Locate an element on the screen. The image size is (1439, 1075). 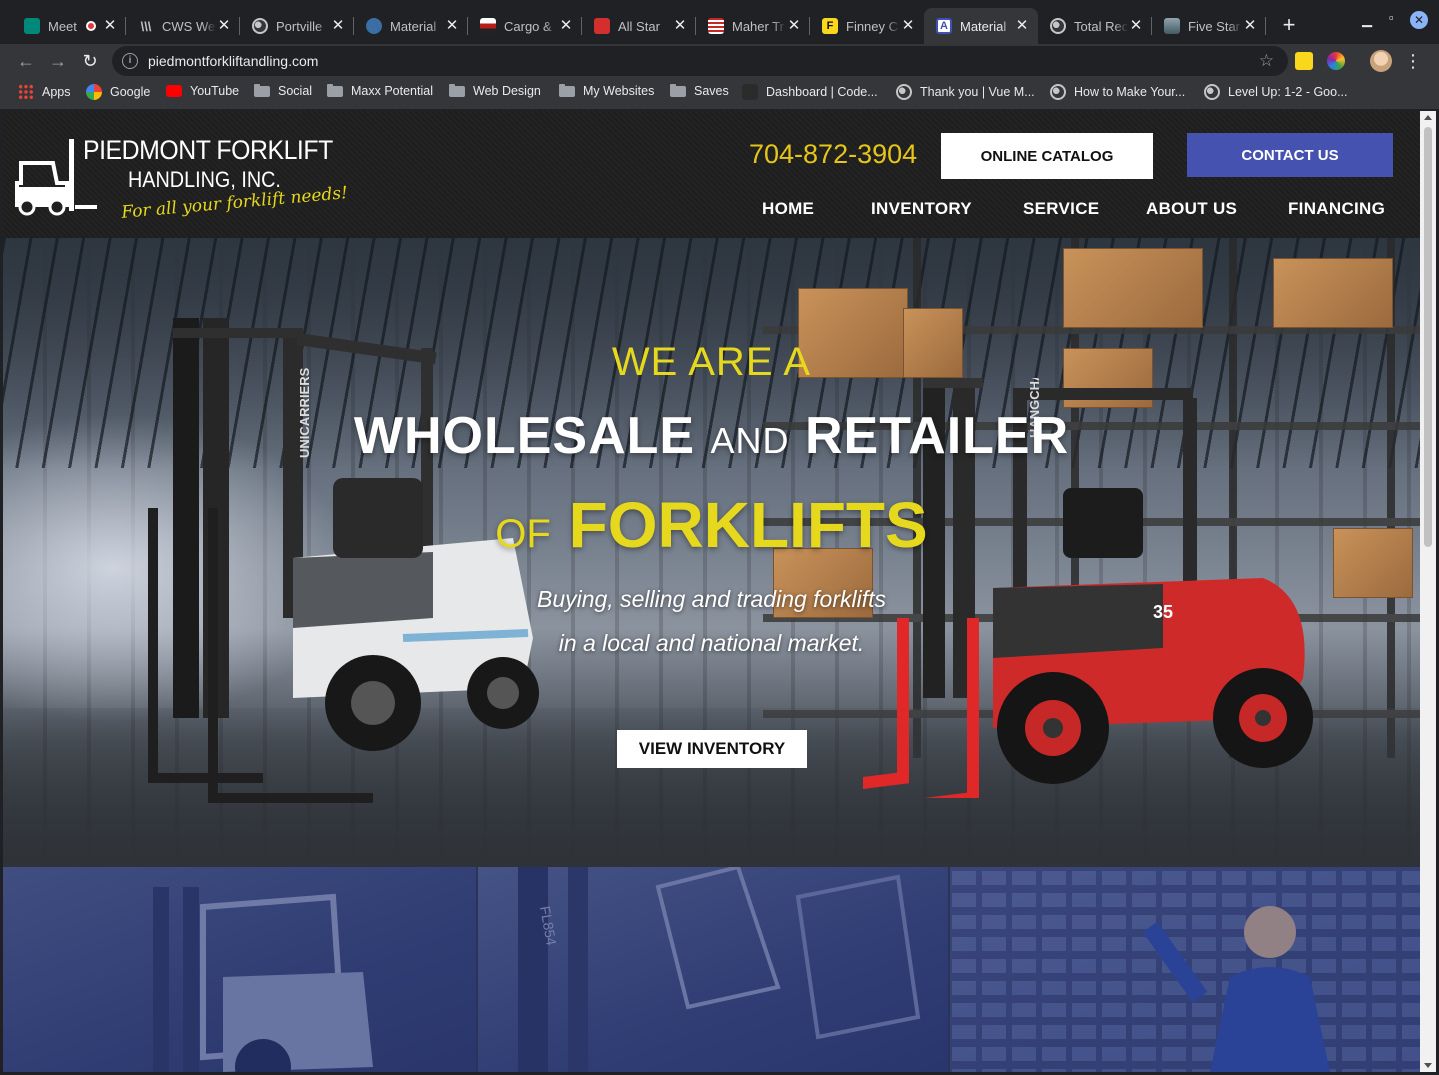
tab-material-active: A Material ✕ is located at coordinates (981, 26).